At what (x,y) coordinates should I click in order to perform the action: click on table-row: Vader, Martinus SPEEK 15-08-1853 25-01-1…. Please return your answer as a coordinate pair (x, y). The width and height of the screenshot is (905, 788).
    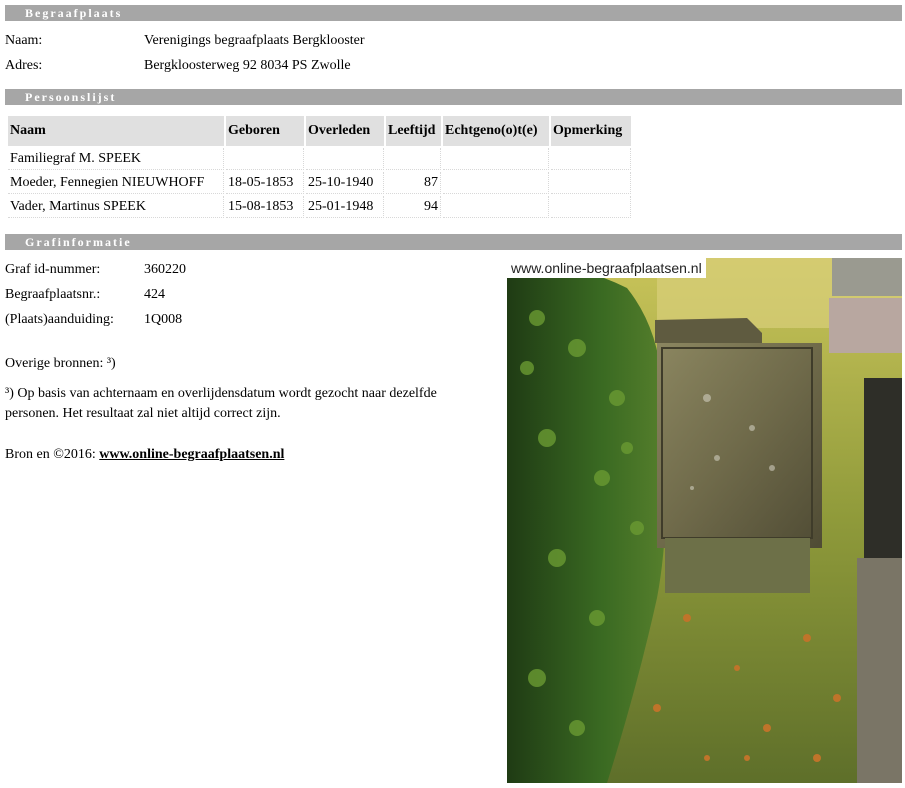
    Looking at the image, I should click on (319, 207).